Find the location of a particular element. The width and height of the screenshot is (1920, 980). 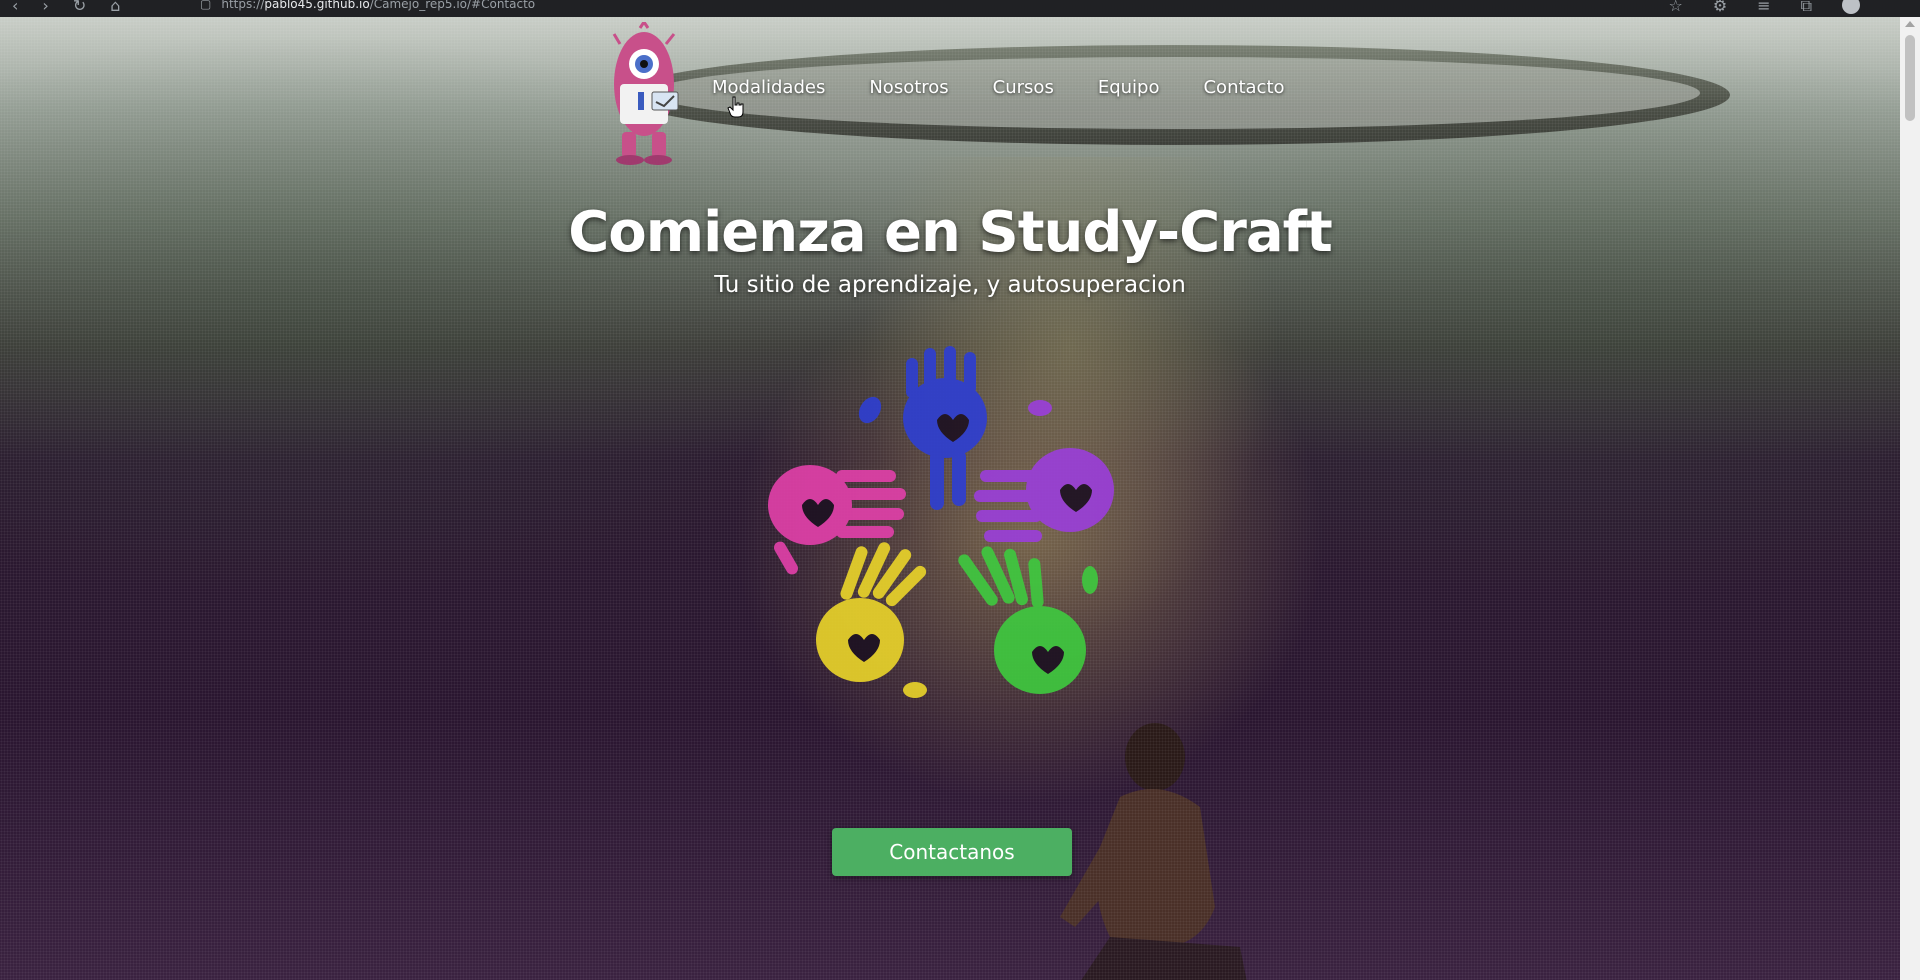

nav-item-contacto: Contacto is located at coordinates (1243, 87).